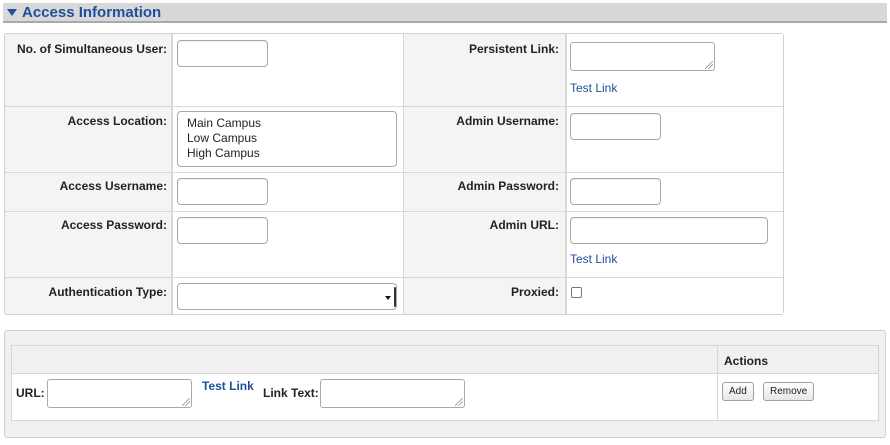 Image resolution: width=890 pixels, height=445 pixels. I want to click on select-edge, so click(395, 297).